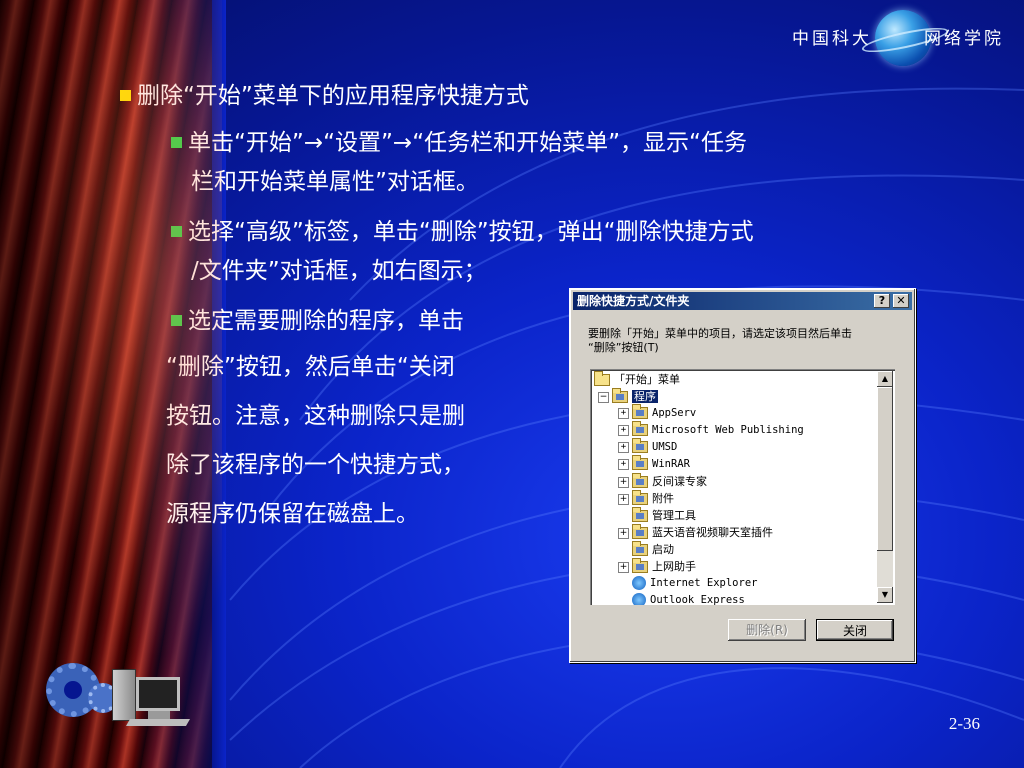  I want to click on close-button: 关闭, so click(855, 630).